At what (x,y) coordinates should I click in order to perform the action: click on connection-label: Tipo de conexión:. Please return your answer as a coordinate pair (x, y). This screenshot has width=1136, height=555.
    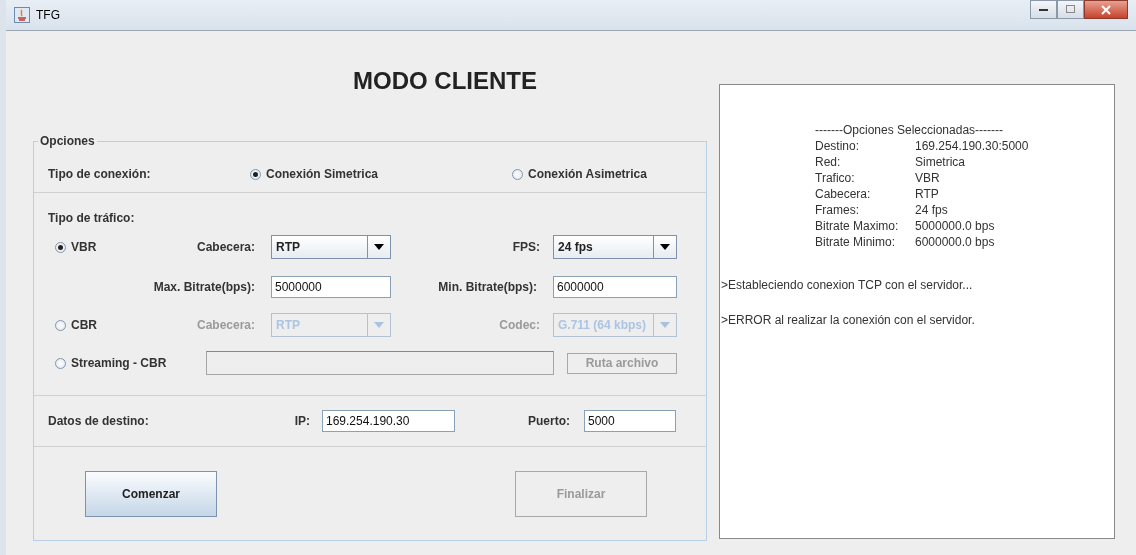
    Looking at the image, I should click on (100, 174).